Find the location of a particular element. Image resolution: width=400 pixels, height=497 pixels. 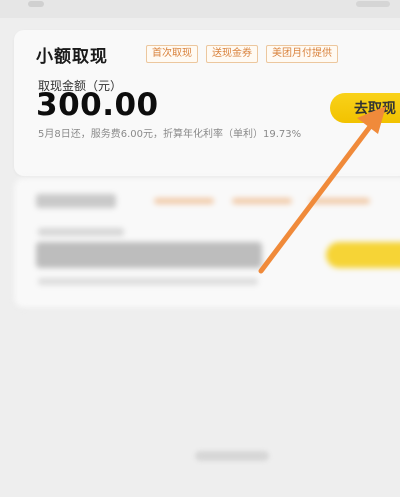

top-bar is located at coordinates (200, 9).